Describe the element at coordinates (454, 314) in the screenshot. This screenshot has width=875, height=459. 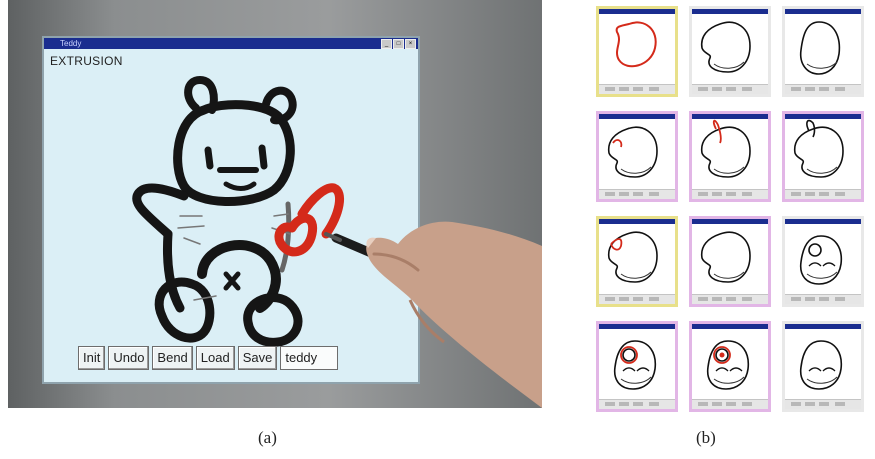
I see `hand-icon` at that location.